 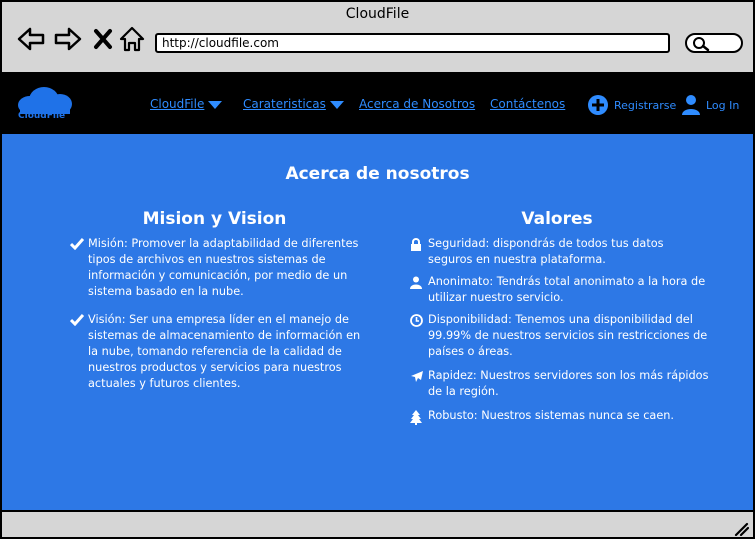 I want to click on mission-vision-title: Mision y Vision, so click(x=214, y=219).